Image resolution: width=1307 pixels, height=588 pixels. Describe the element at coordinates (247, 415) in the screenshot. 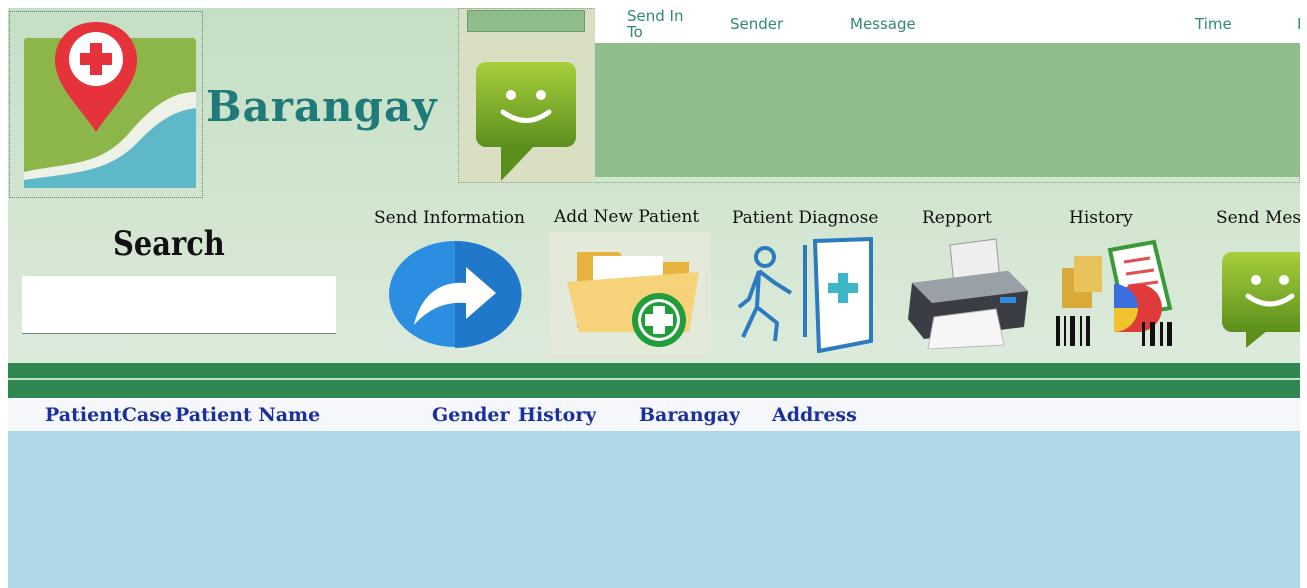

I see `column-patient-name: Patient Name` at that location.